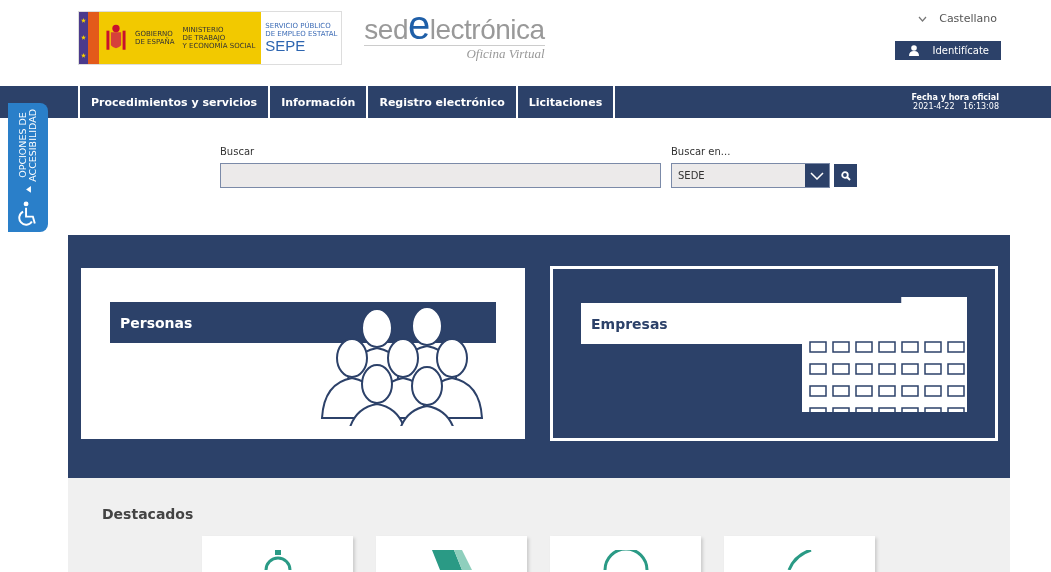 Image resolution: width=1051 pixels, height=572 pixels. I want to click on wheelchair-icon, so click(28, 213).